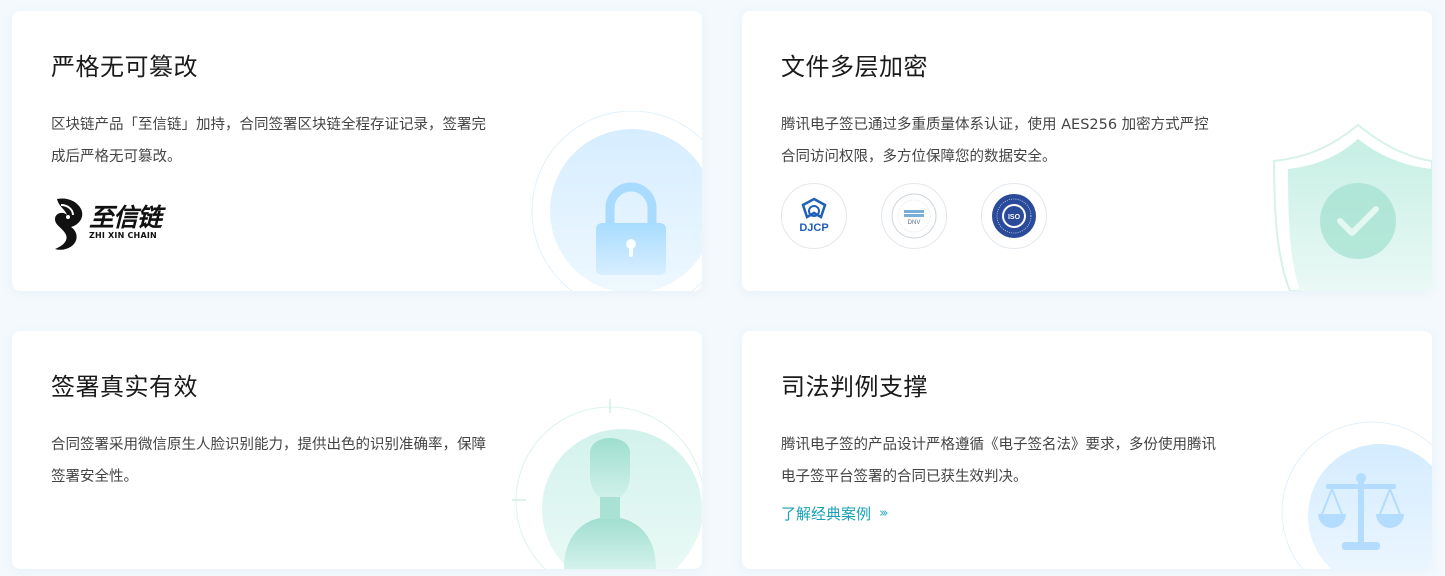 The height and width of the screenshot is (576, 1445). I want to click on card-title: 严格无可篡改, so click(124, 67).